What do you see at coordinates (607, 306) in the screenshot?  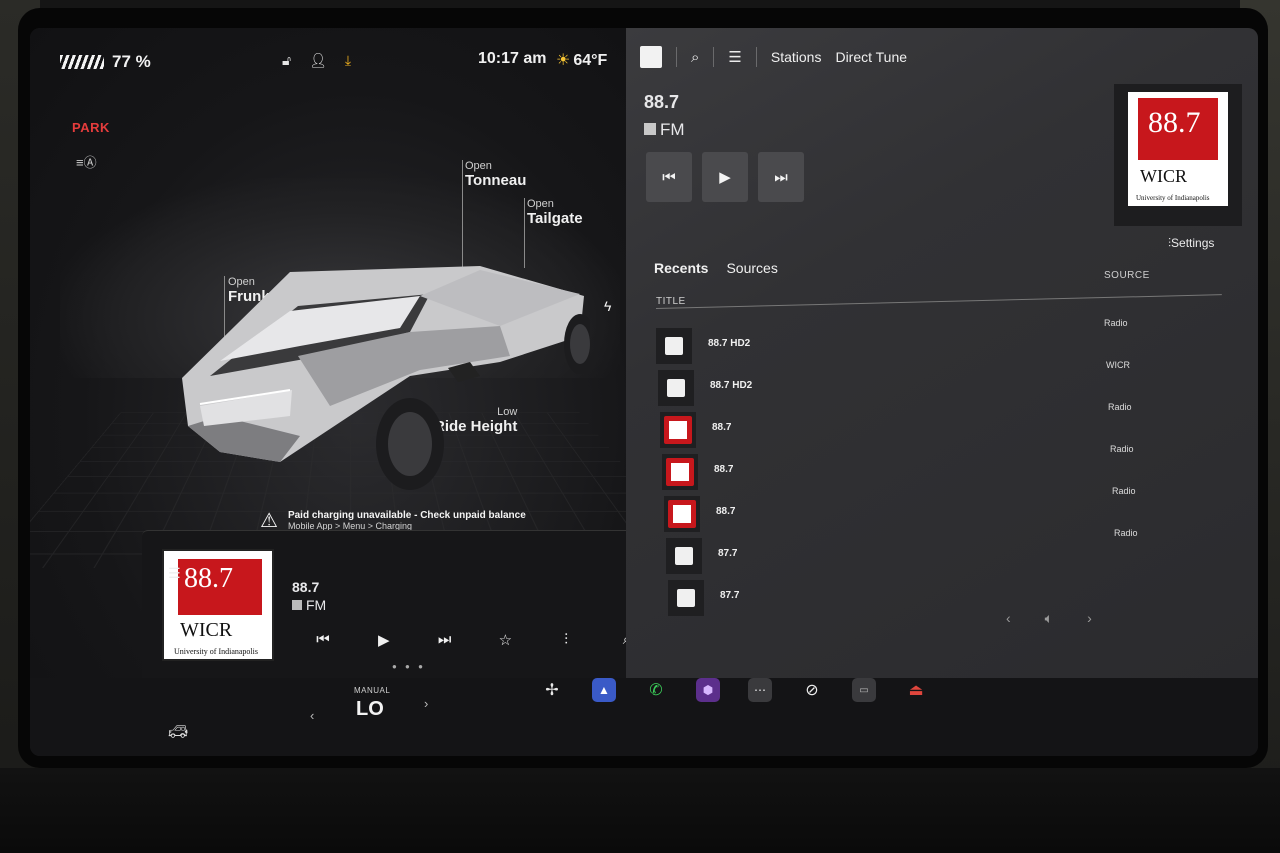 I see `charge-port-icon: ϟ` at bounding box center [607, 306].